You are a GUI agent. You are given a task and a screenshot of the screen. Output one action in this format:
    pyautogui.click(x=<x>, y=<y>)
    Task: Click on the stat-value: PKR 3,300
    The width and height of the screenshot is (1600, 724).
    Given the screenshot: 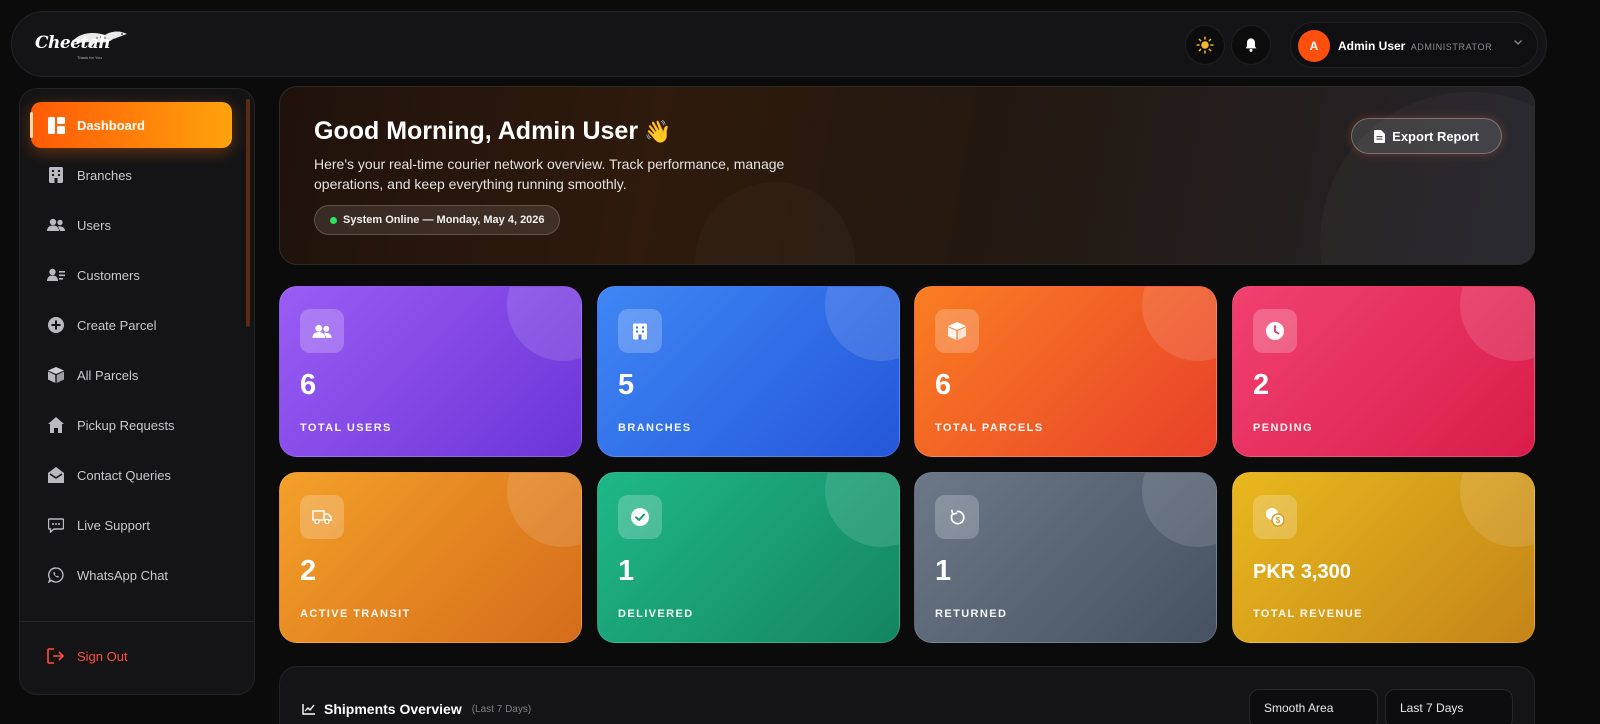 What is the action you would take?
    pyautogui.click(x=1302, y=572)
    